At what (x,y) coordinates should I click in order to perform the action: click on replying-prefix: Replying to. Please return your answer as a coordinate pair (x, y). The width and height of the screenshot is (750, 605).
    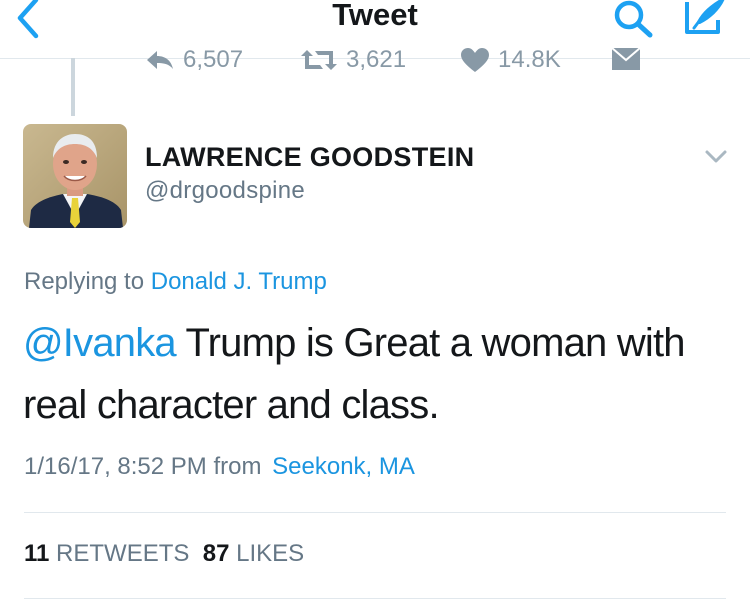
    Looking at the image, I should click on (84, 281).